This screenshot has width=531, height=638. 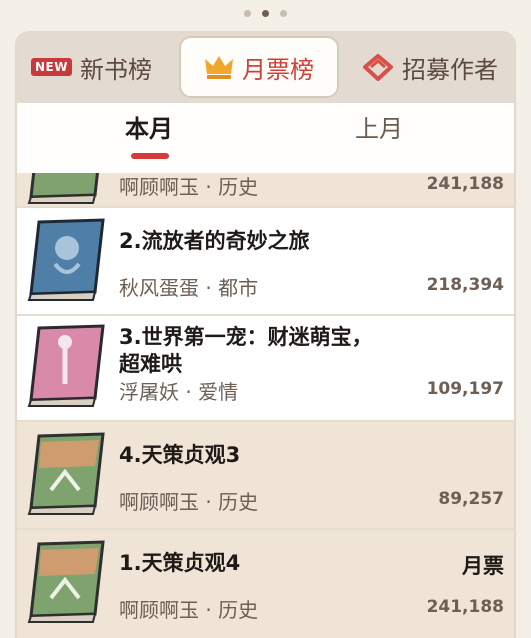 I want to click on tab-monthly-tickets: 月票榜, so click(x=259, y=67).